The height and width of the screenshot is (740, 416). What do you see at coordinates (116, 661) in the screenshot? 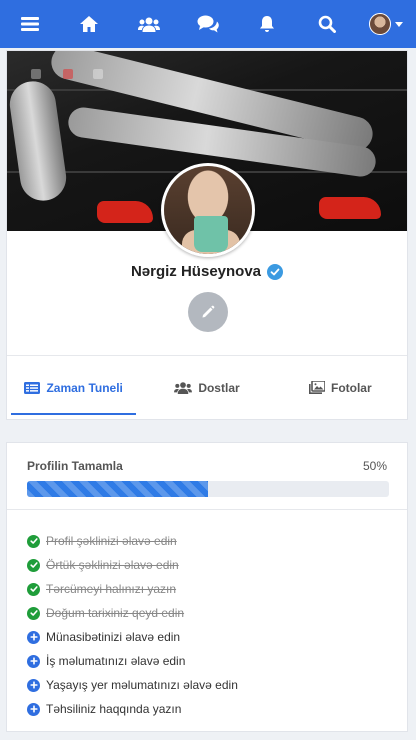
I see `completion-step-label: İş məlumatınızı əlavə edin` at bounding box center [116, 661].